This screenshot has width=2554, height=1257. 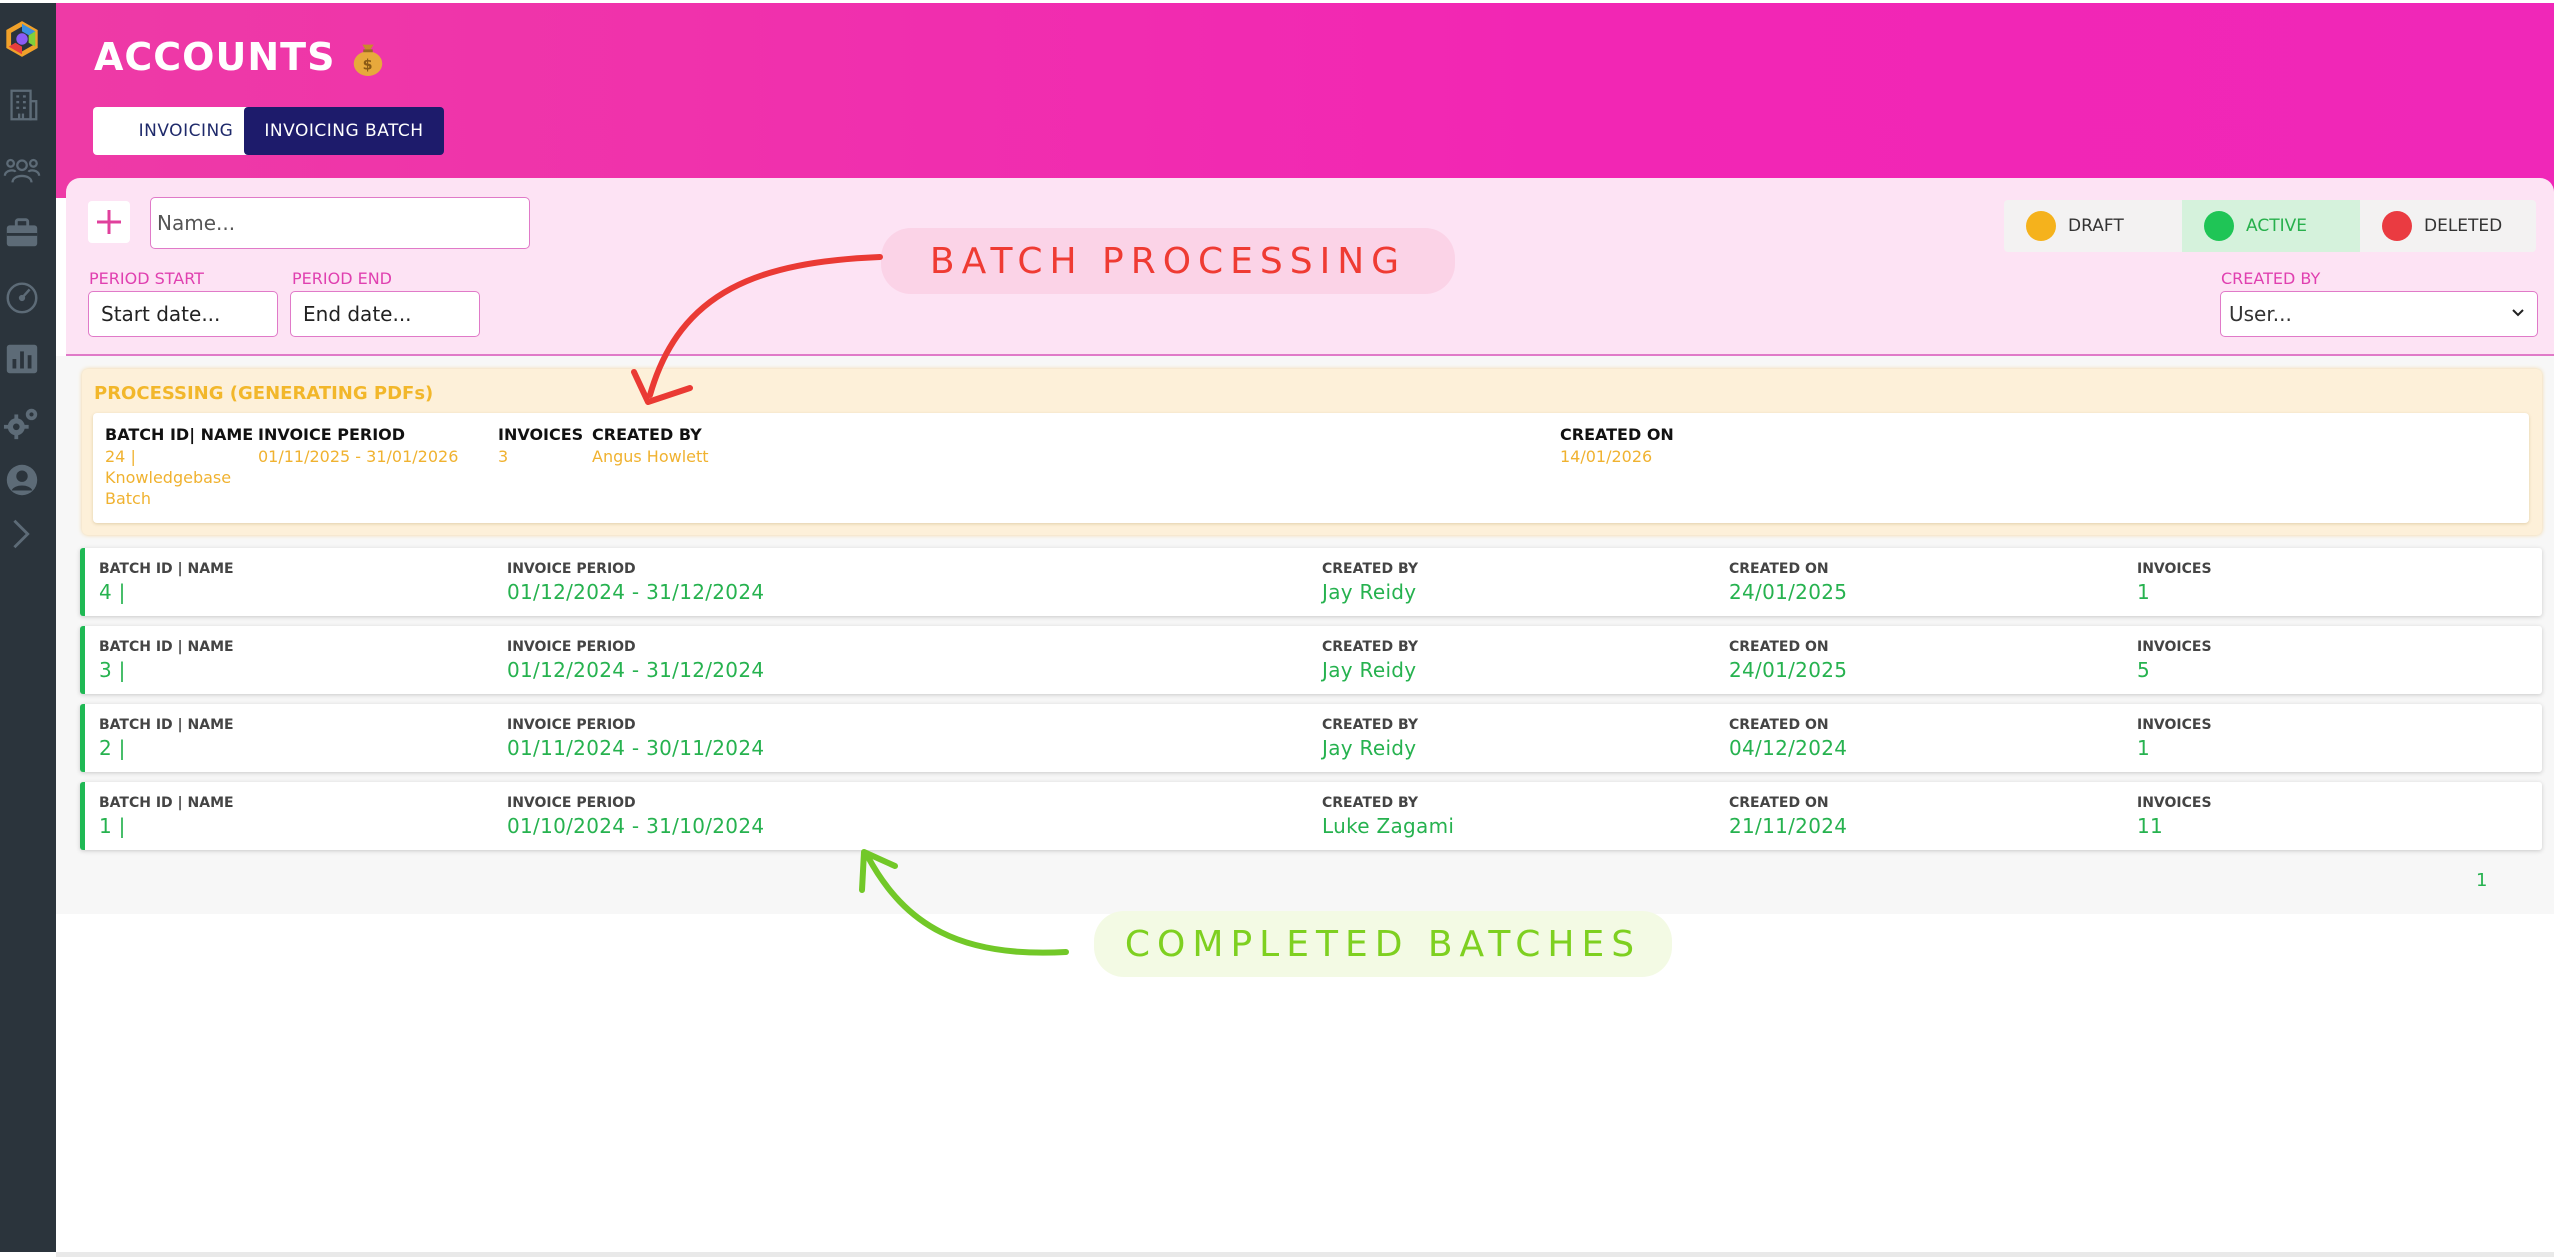 I want to click on status-active-label: ACTIVE, so click(x=2276, y=226).